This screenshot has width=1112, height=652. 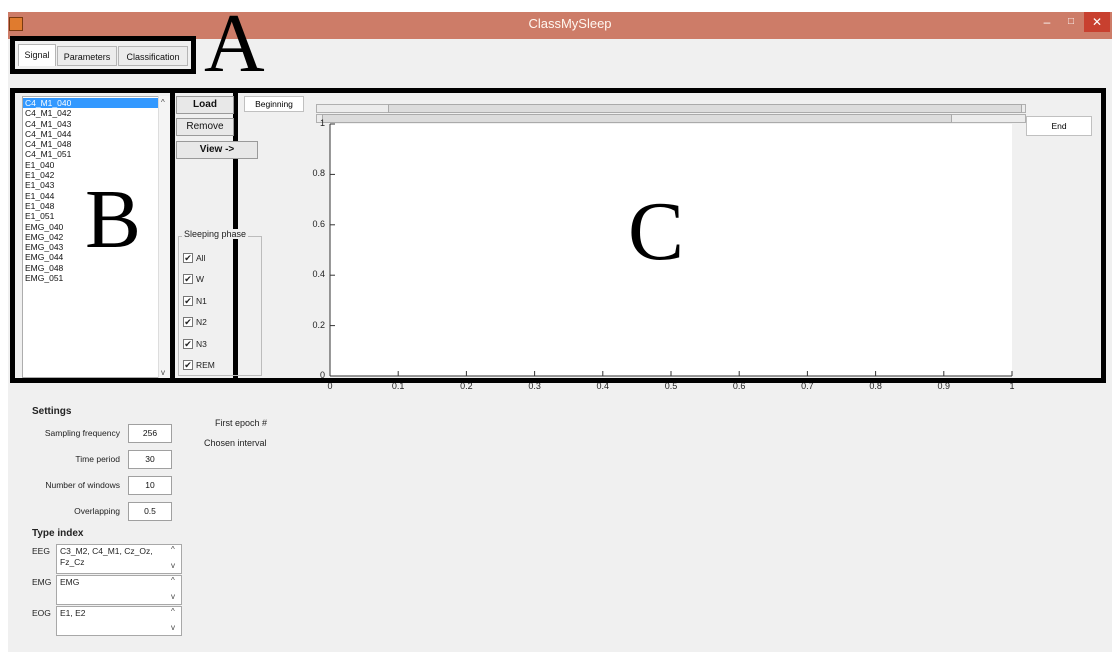 What do you see at coordinates (201, 300) in the screenshot?
I see `phase-label: N1` at bounding box center [201, 300].